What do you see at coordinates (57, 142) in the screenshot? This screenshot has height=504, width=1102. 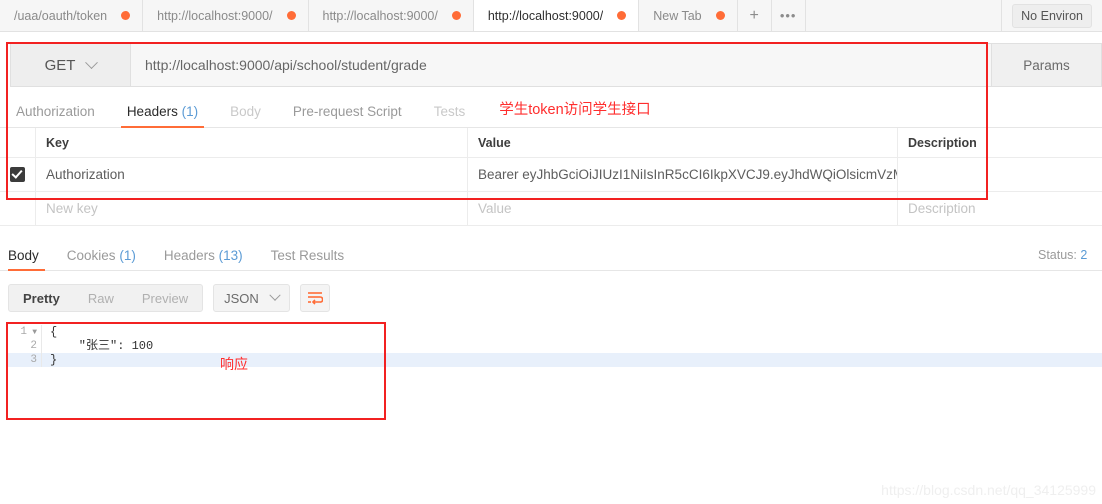 I see `column-header-key-label: Key` at bounding box center [57, 142].